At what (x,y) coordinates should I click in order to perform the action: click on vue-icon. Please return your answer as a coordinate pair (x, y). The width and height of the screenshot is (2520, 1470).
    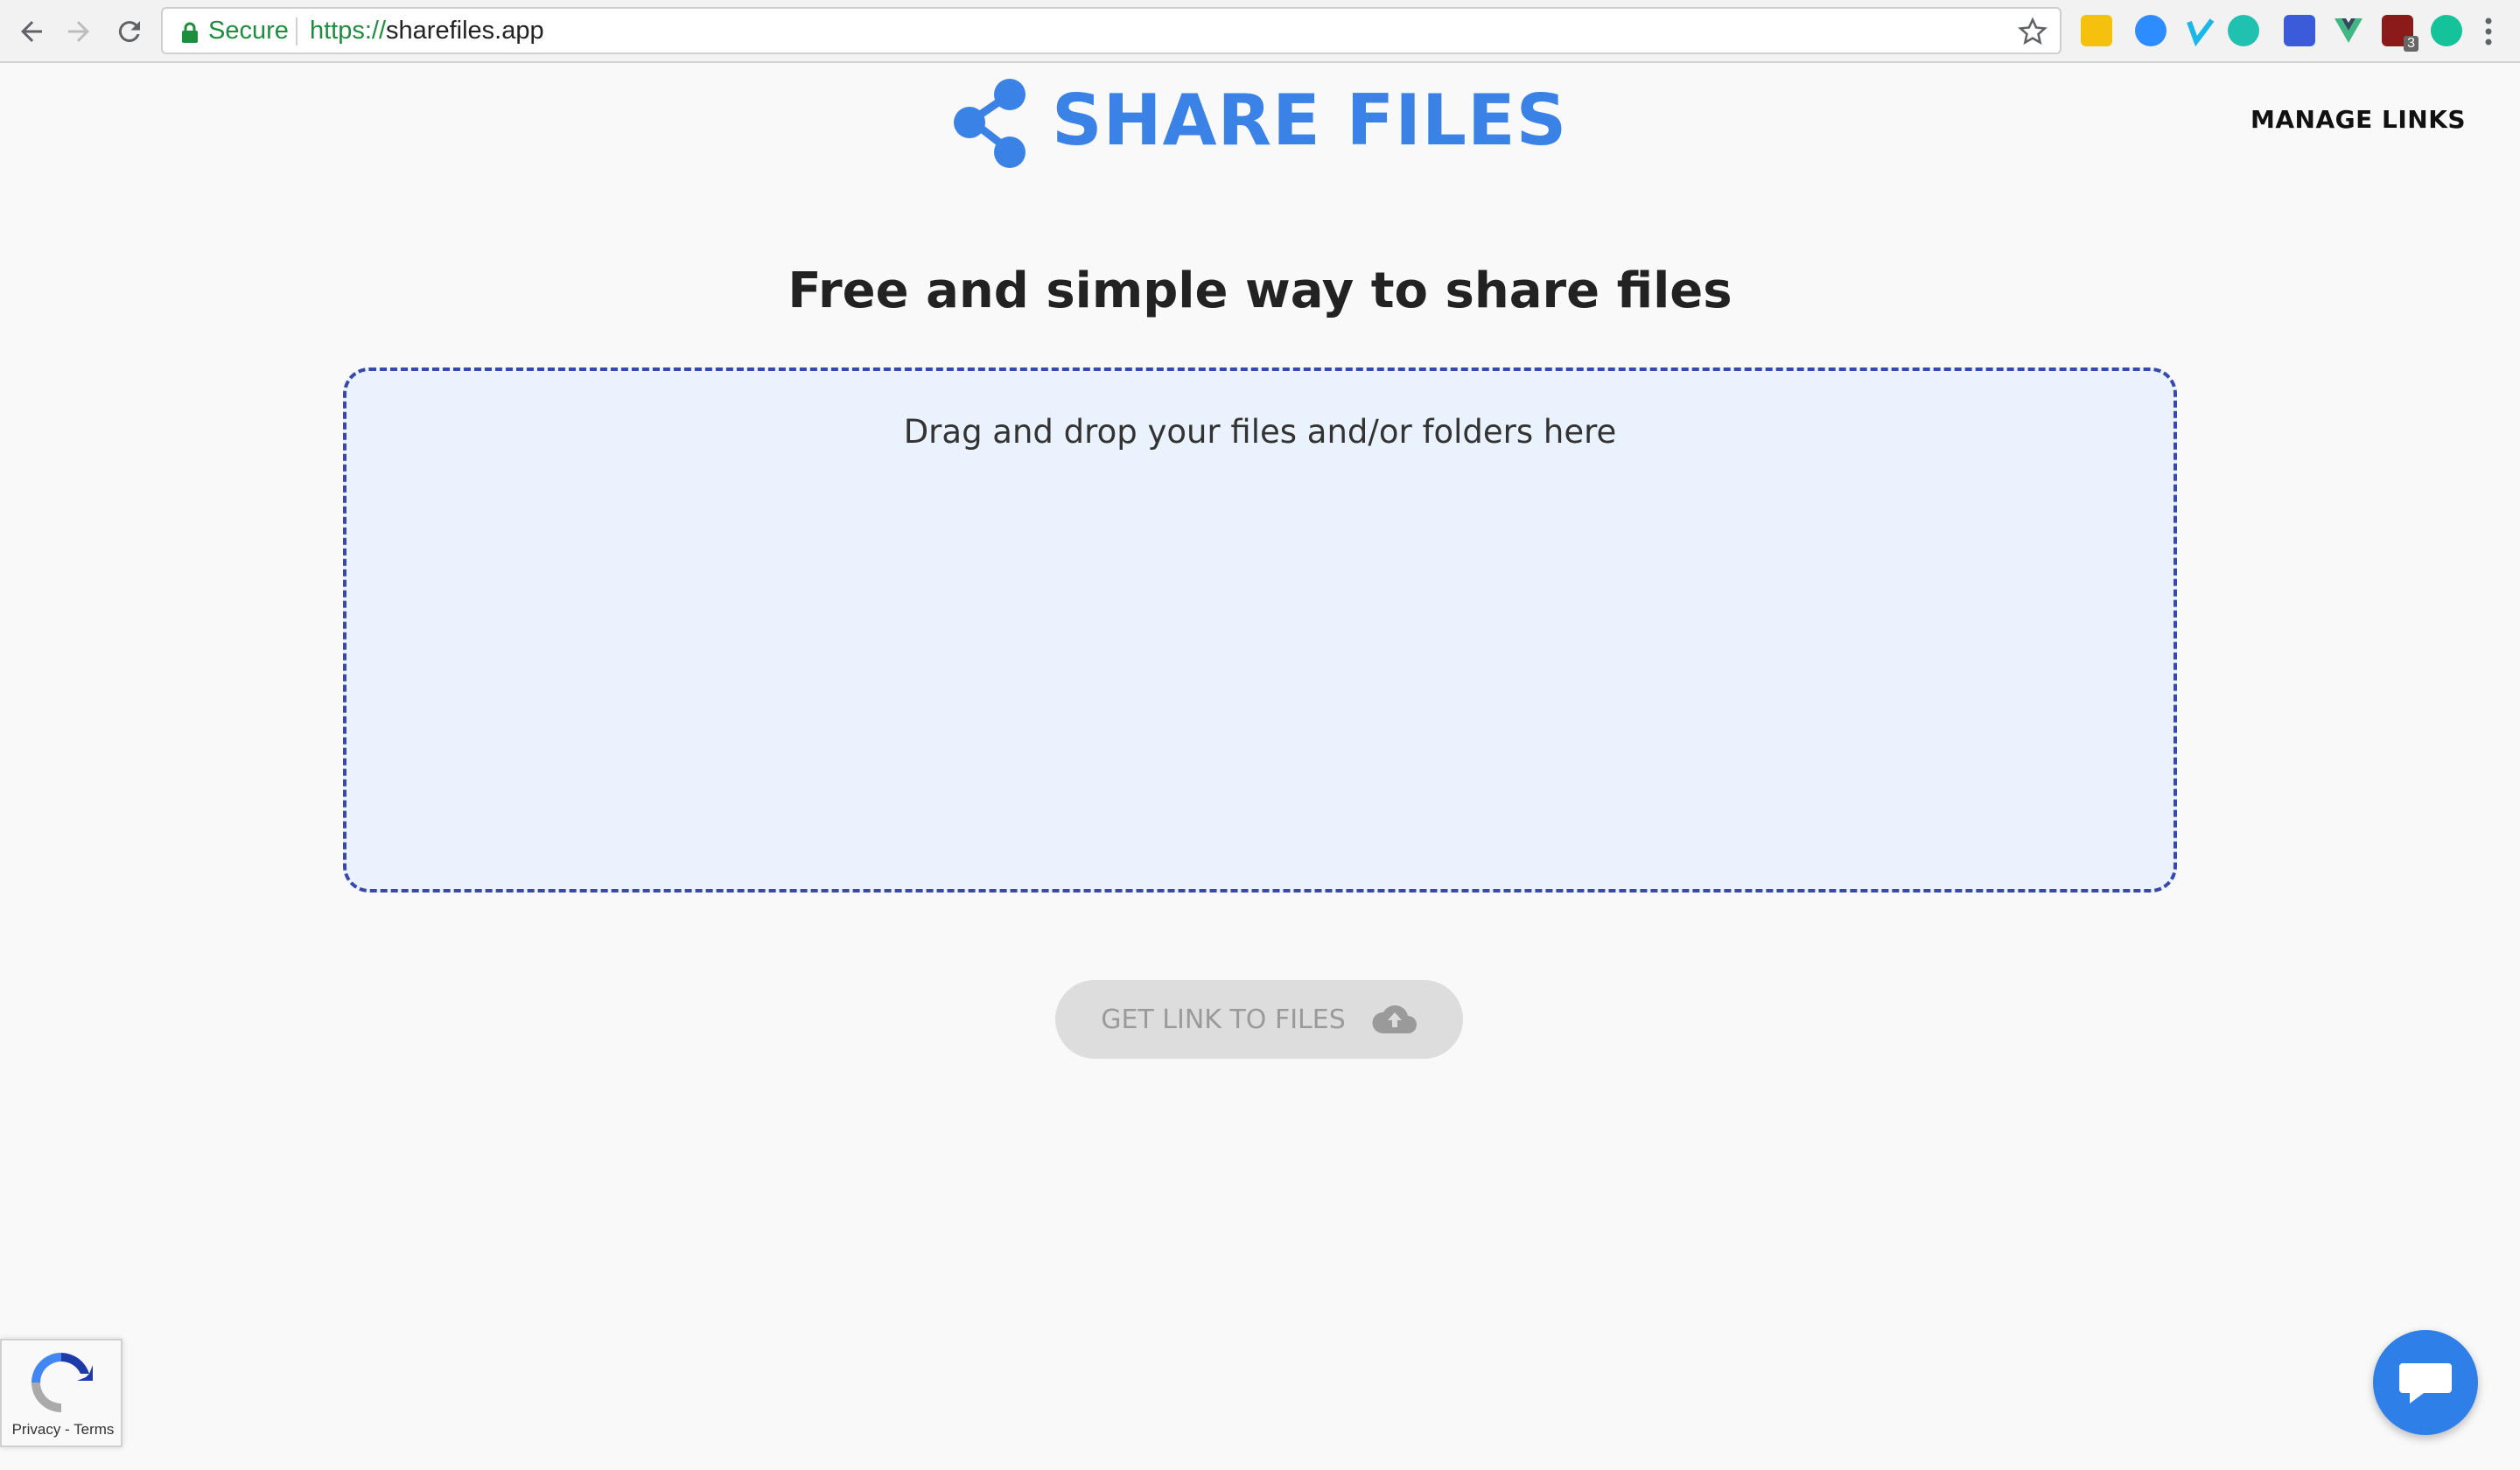
    Looking at the image, I should click on (2348, 30).